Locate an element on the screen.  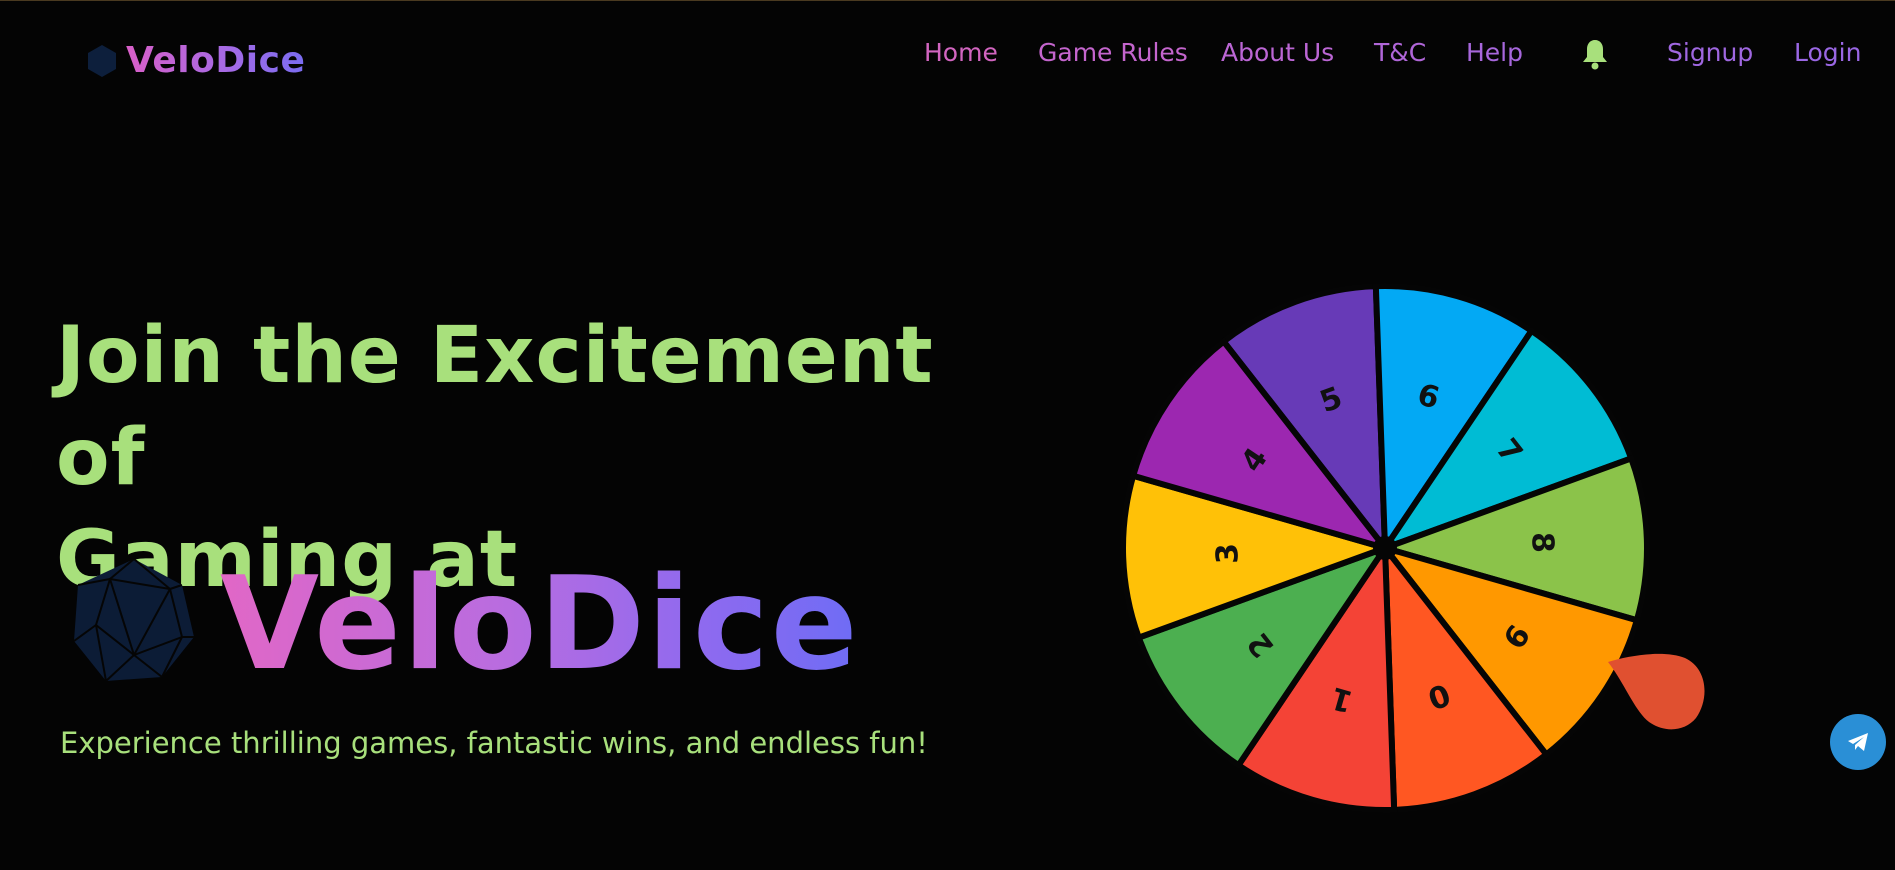
nav-help: Help is located at coordinates (1494, 52).